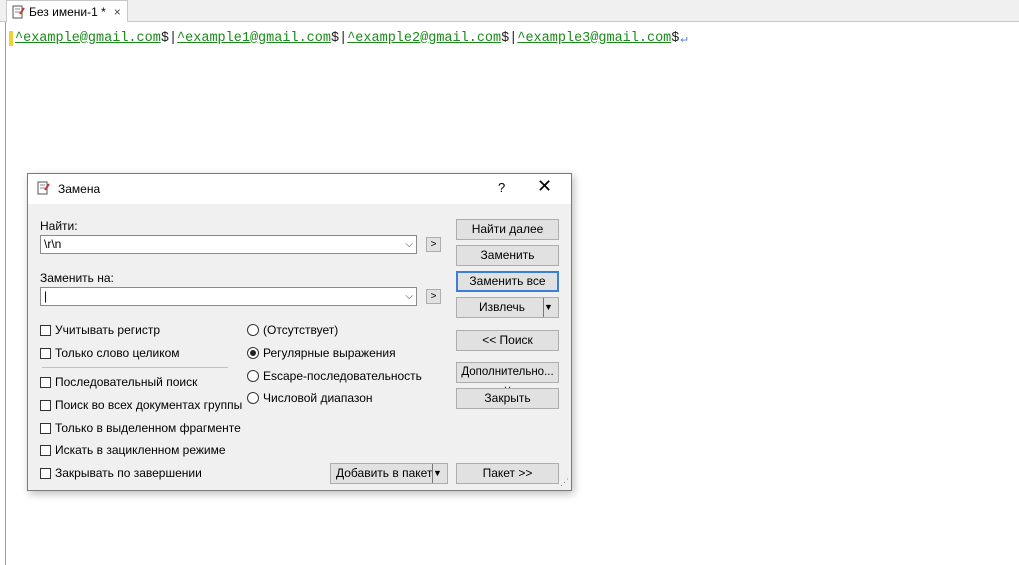  I want to click on find-input: \r\n ⌵, so click(228, 244).